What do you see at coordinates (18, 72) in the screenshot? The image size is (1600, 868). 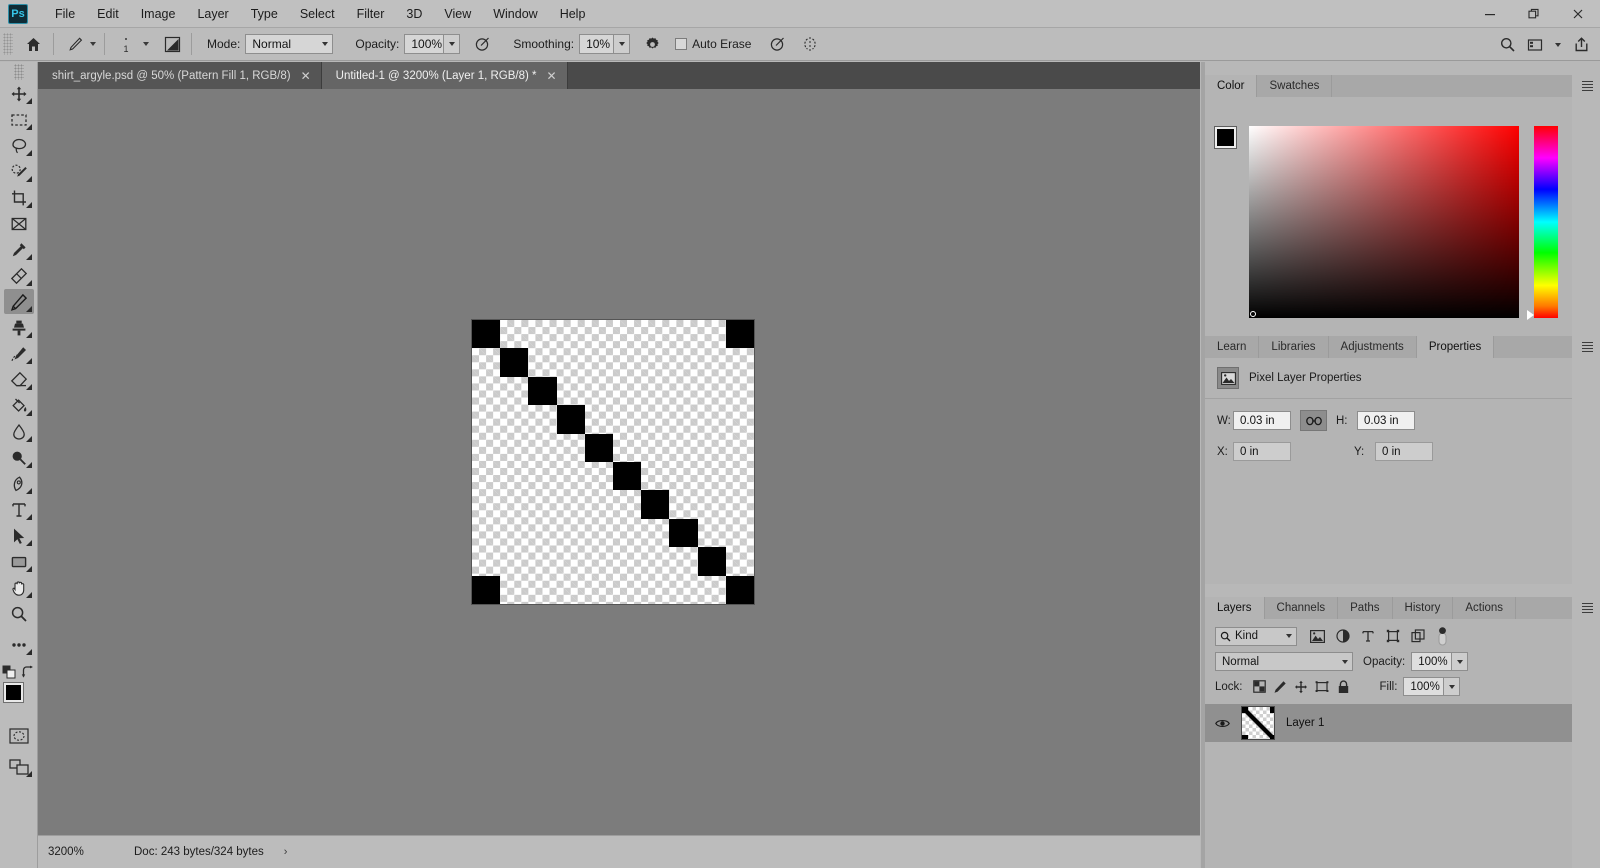 I see `tools-panel-grip` at bounding box center [18, 72].